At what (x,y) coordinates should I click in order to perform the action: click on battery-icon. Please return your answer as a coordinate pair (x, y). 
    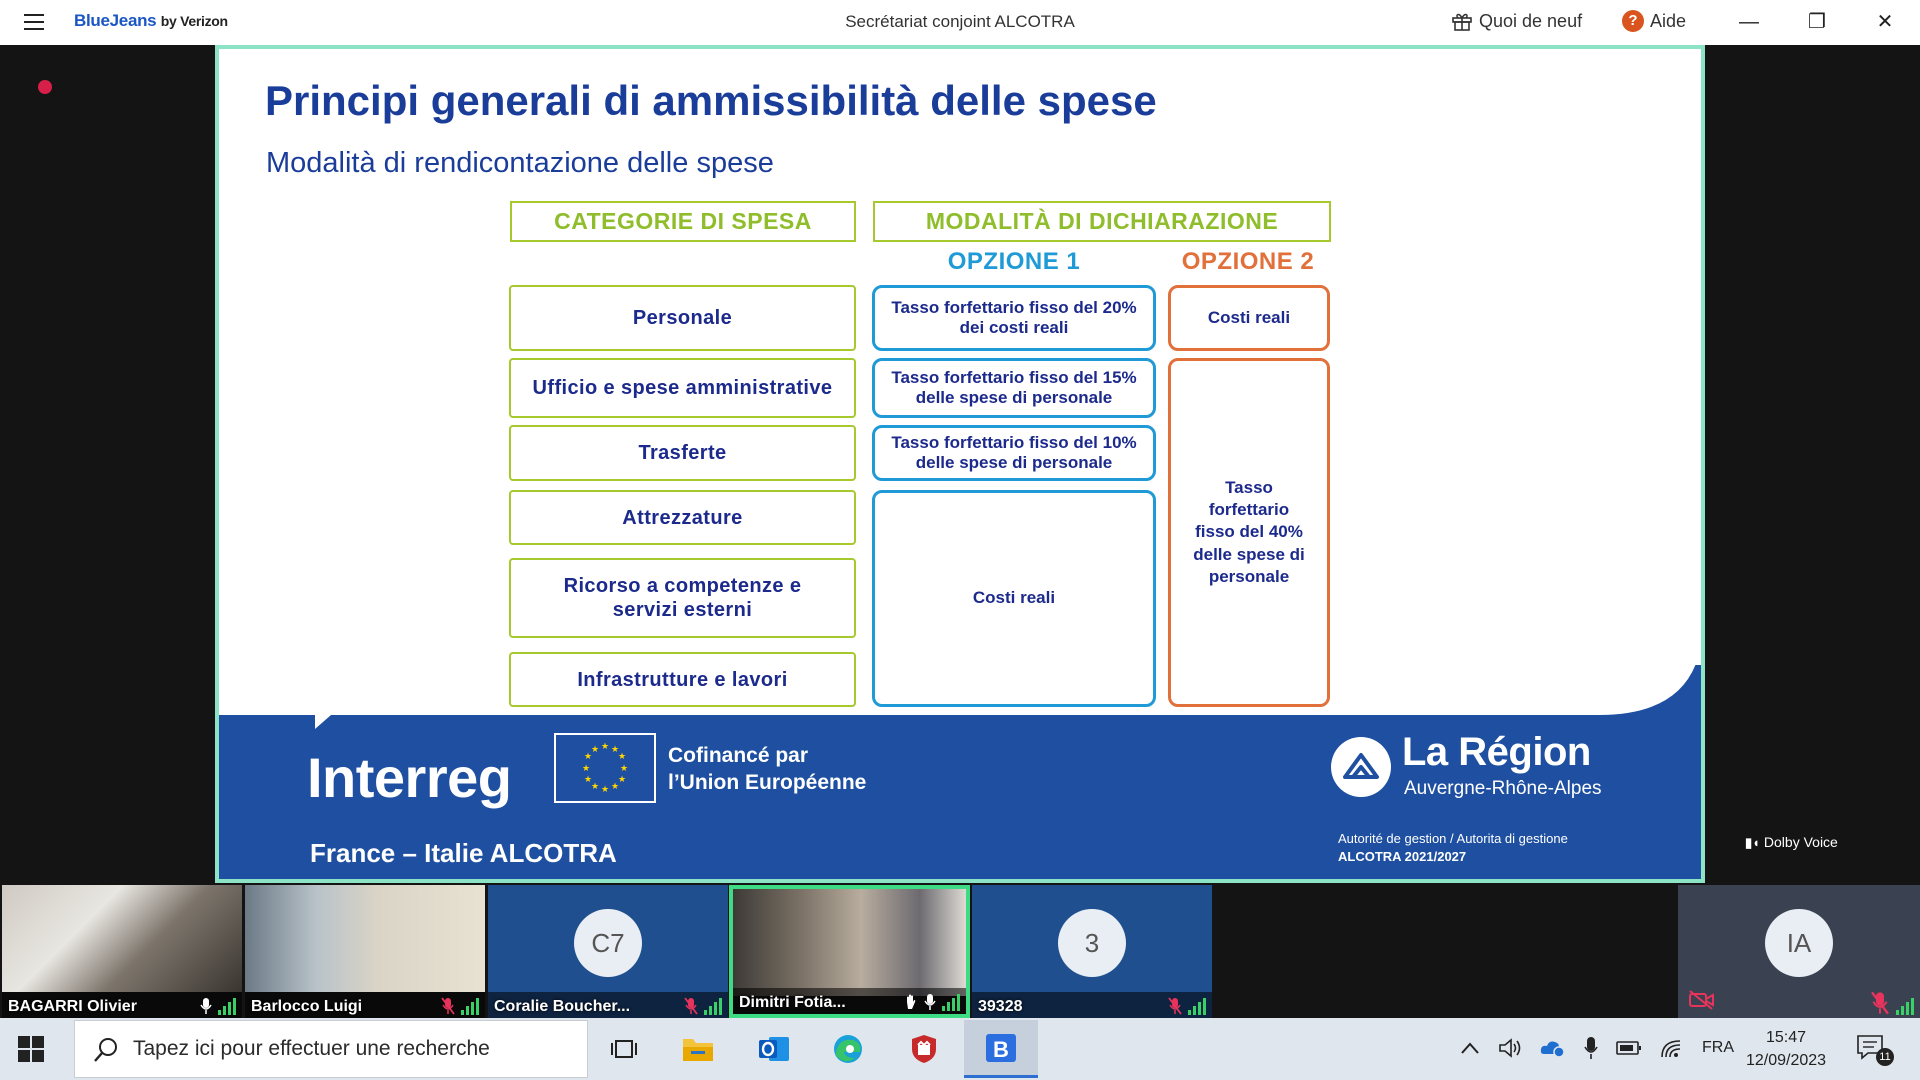
    Looking at the image, I should click on (1629, 1048).